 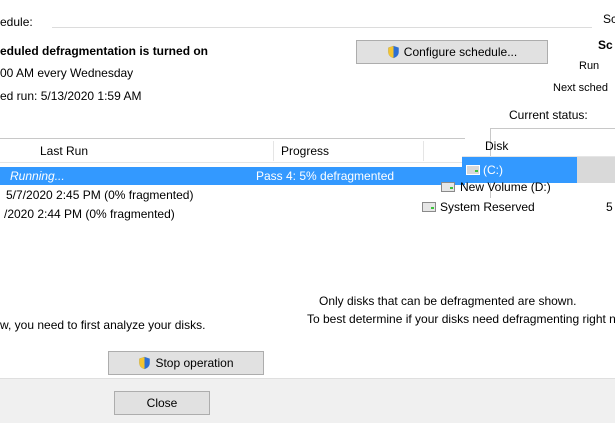 What do you see at coordinates (232, 214) in the screenshot?
I see `history-row: /2020 2:44 PM (0% fragmented)` at bounding box center [232, 214].